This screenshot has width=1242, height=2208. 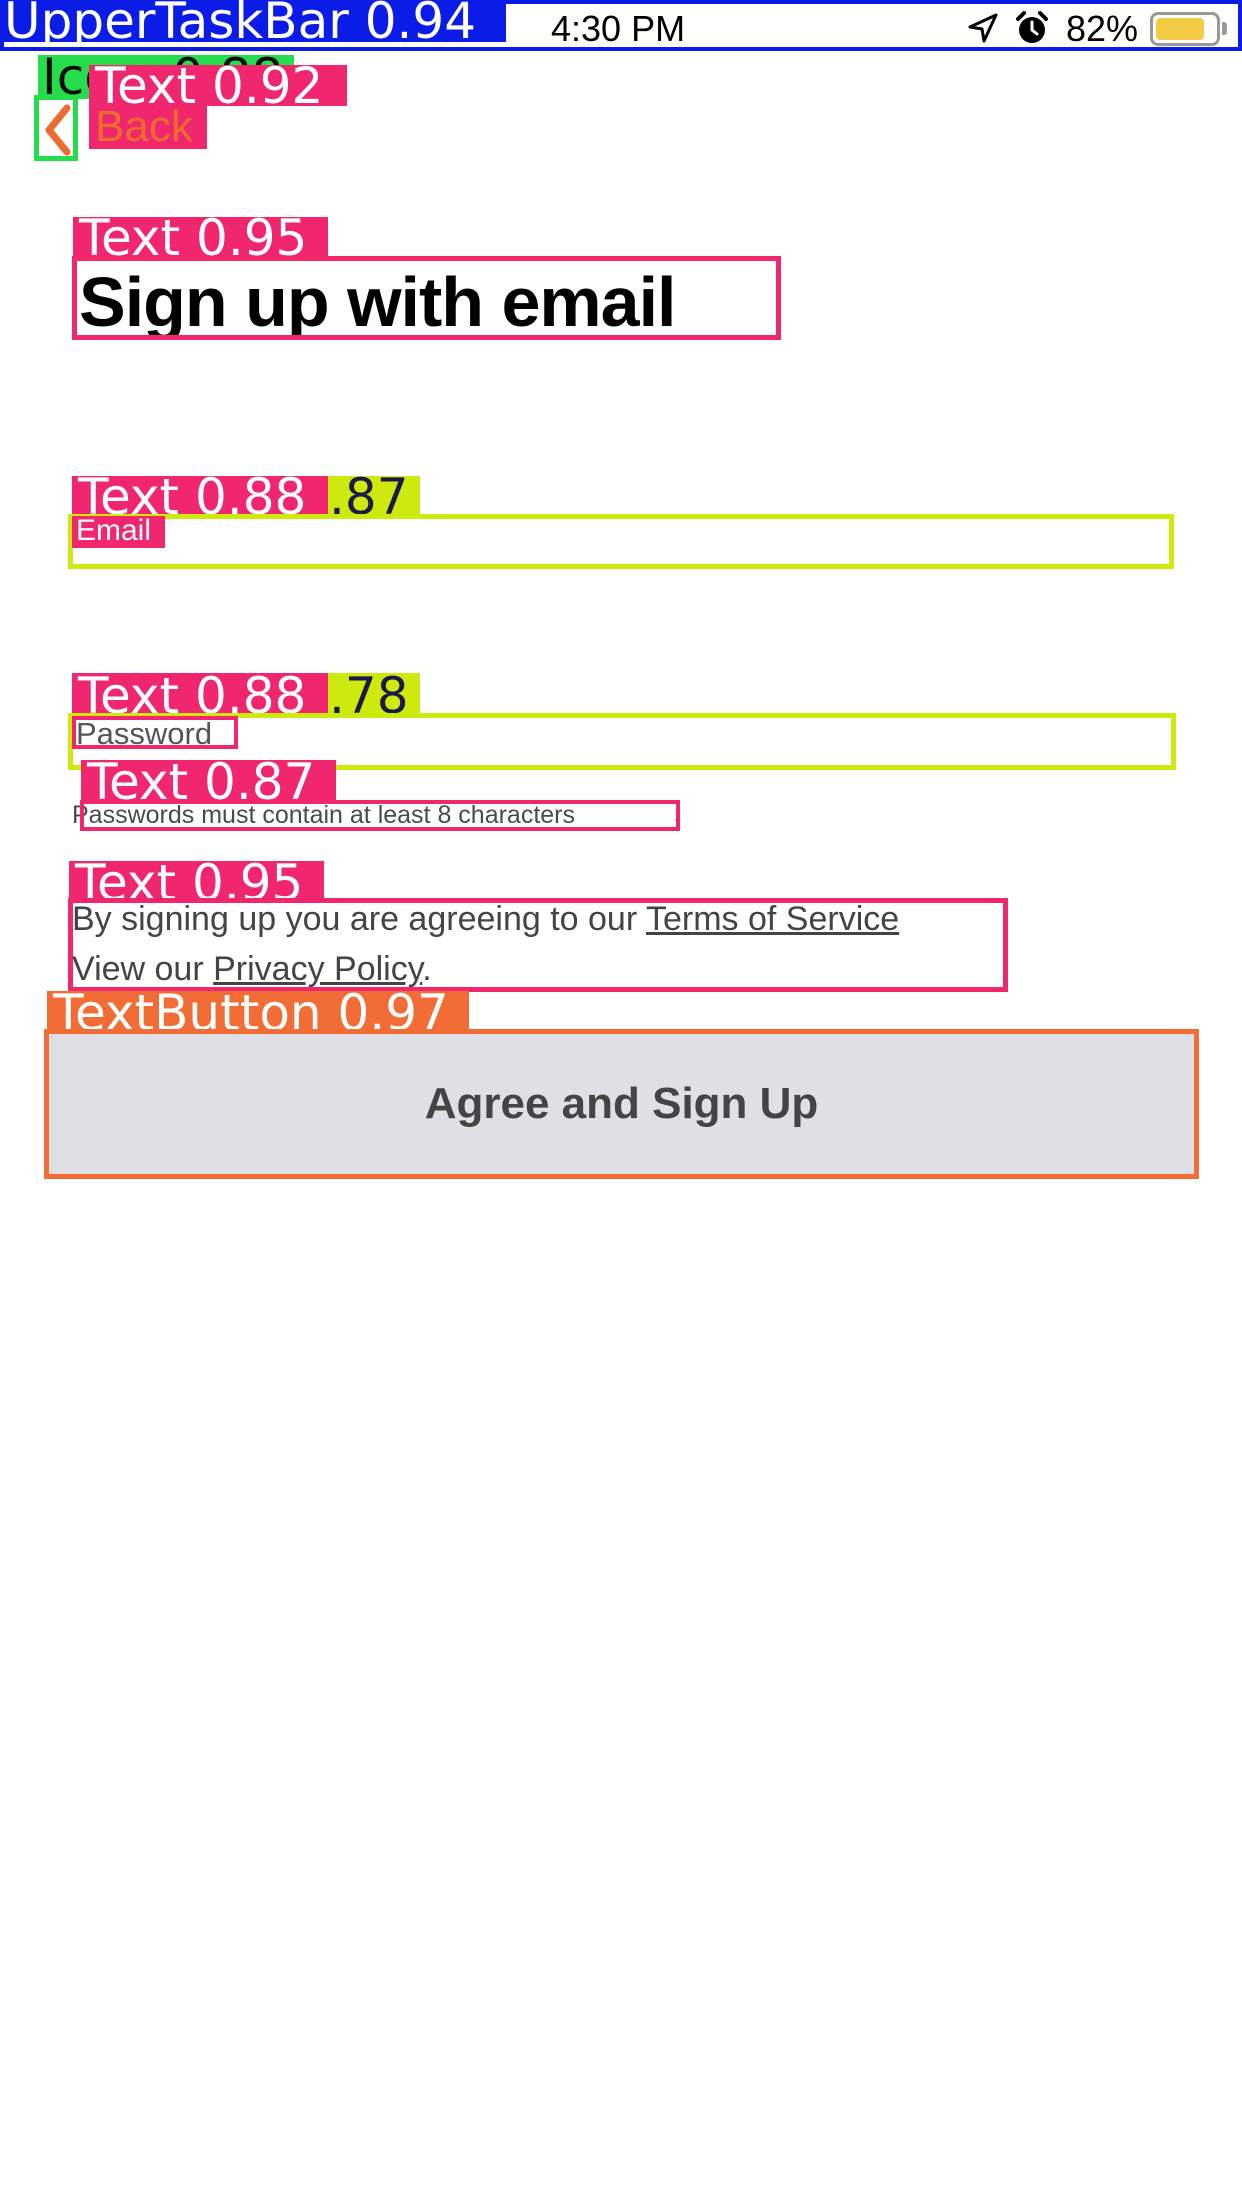 What do you see at coordinates (253, 21) in the screenshot?
I see `status-bar-annotation: UpperTaskBar 0.94` at bounding box center [253, 21].